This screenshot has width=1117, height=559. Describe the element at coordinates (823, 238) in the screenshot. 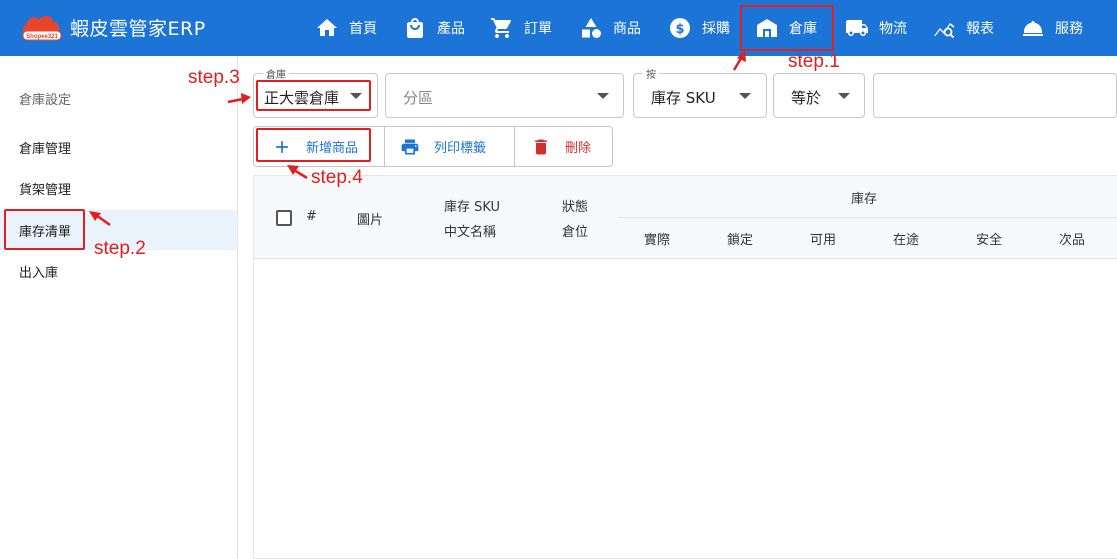

I see `col-stock-available: 可用` at that location.